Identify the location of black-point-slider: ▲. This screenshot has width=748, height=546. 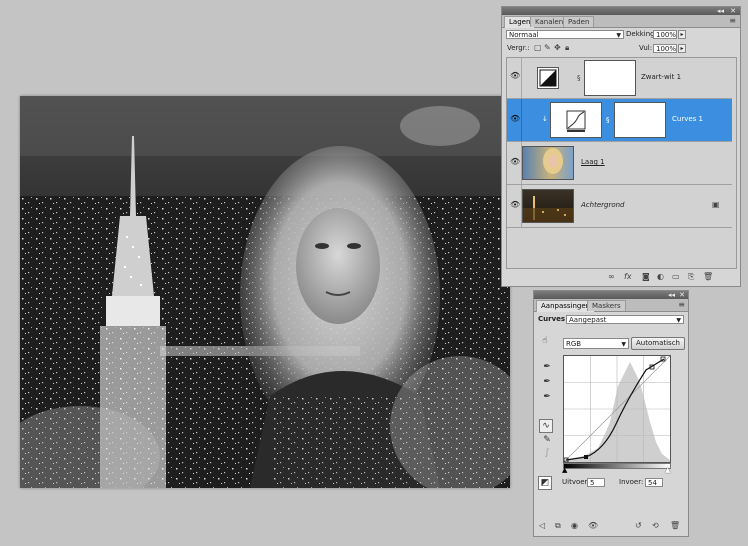
(564, 470).